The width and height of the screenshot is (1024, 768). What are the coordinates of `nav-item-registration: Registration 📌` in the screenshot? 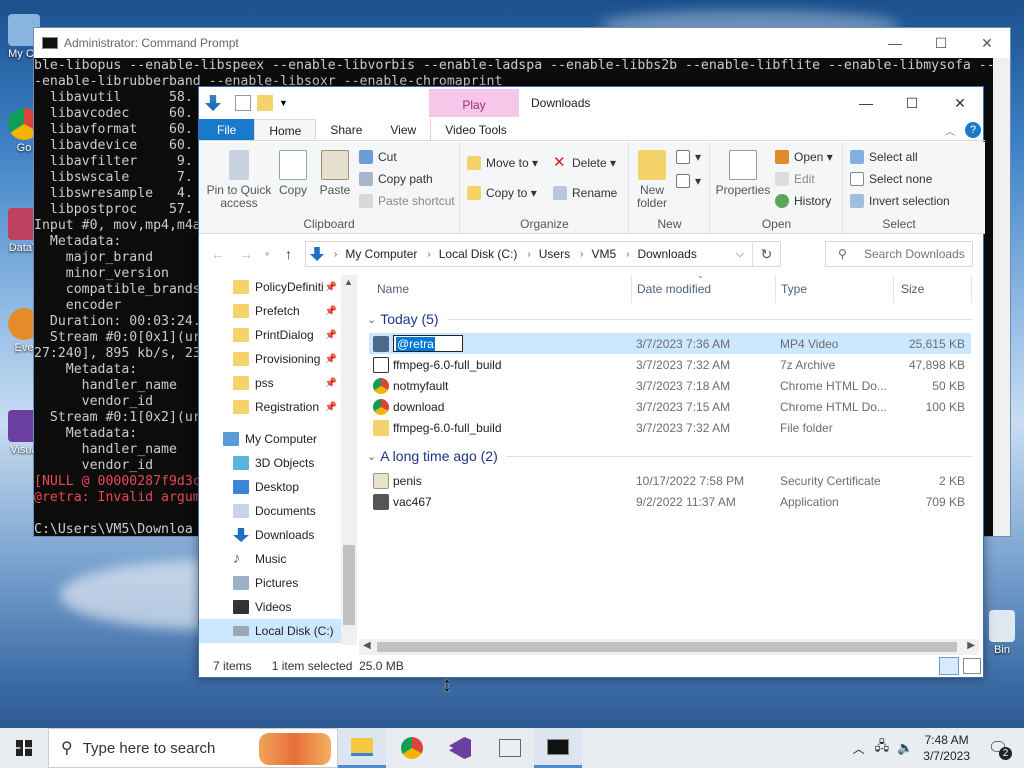 It's located at (270, 407).